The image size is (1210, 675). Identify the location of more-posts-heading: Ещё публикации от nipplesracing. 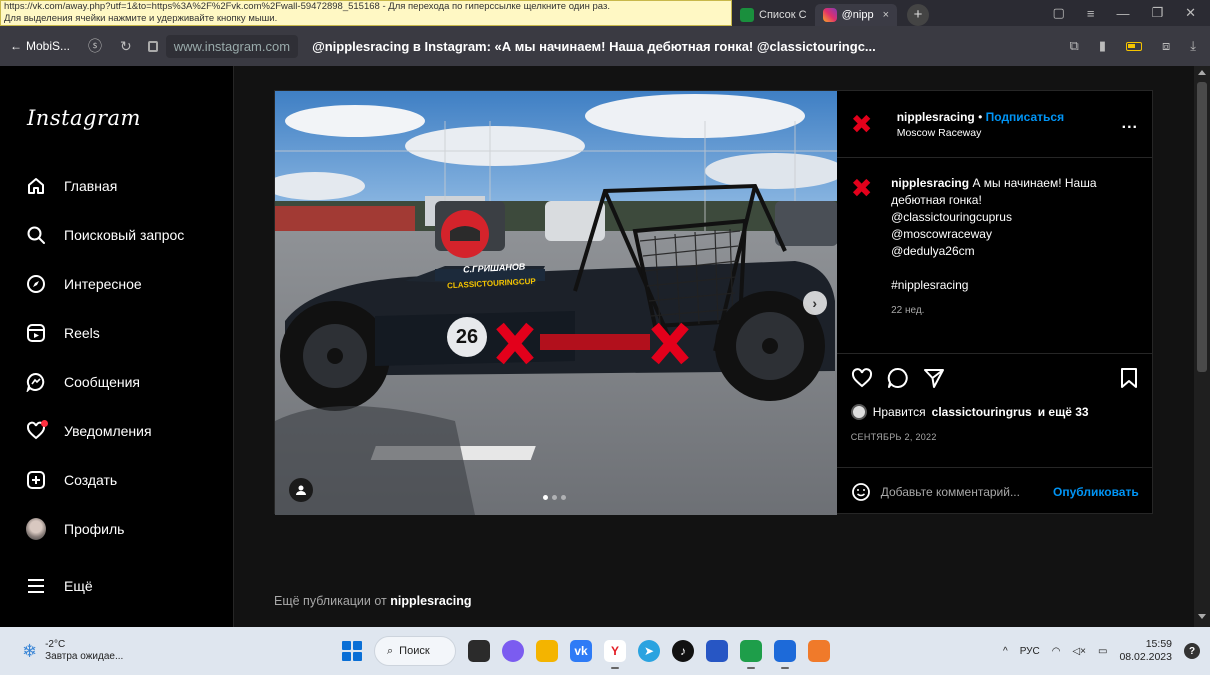
(373, 601).